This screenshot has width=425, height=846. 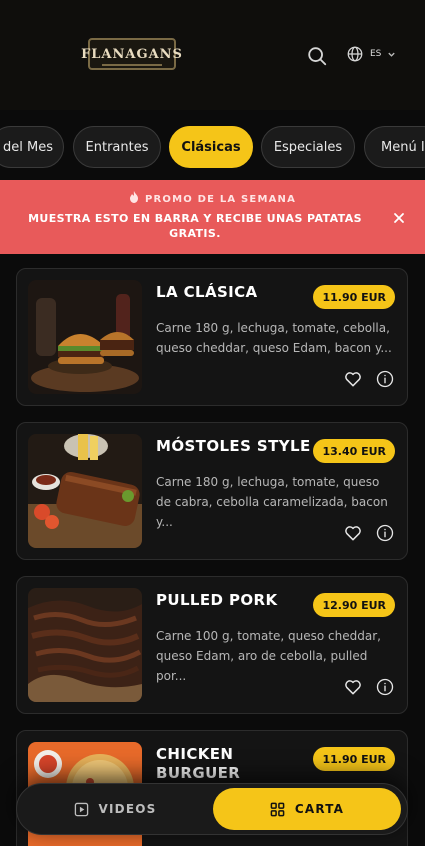 I want to click on tab-especiales: Especiales, so click(x=308, y=147).